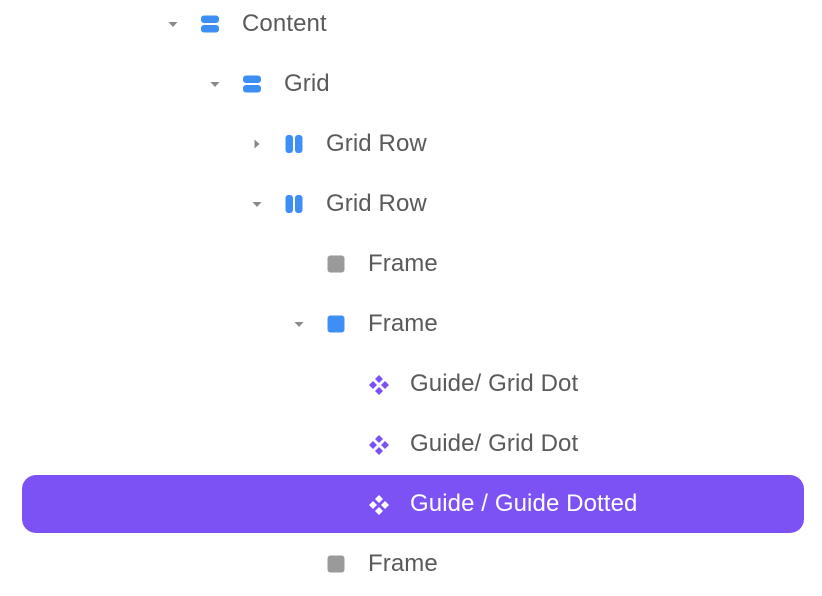 The width and height of the screenshot is (822, 596). Describe the element at coordinates (411, 27) in the screenshot. I see `layer-row-content: Content` at that location.